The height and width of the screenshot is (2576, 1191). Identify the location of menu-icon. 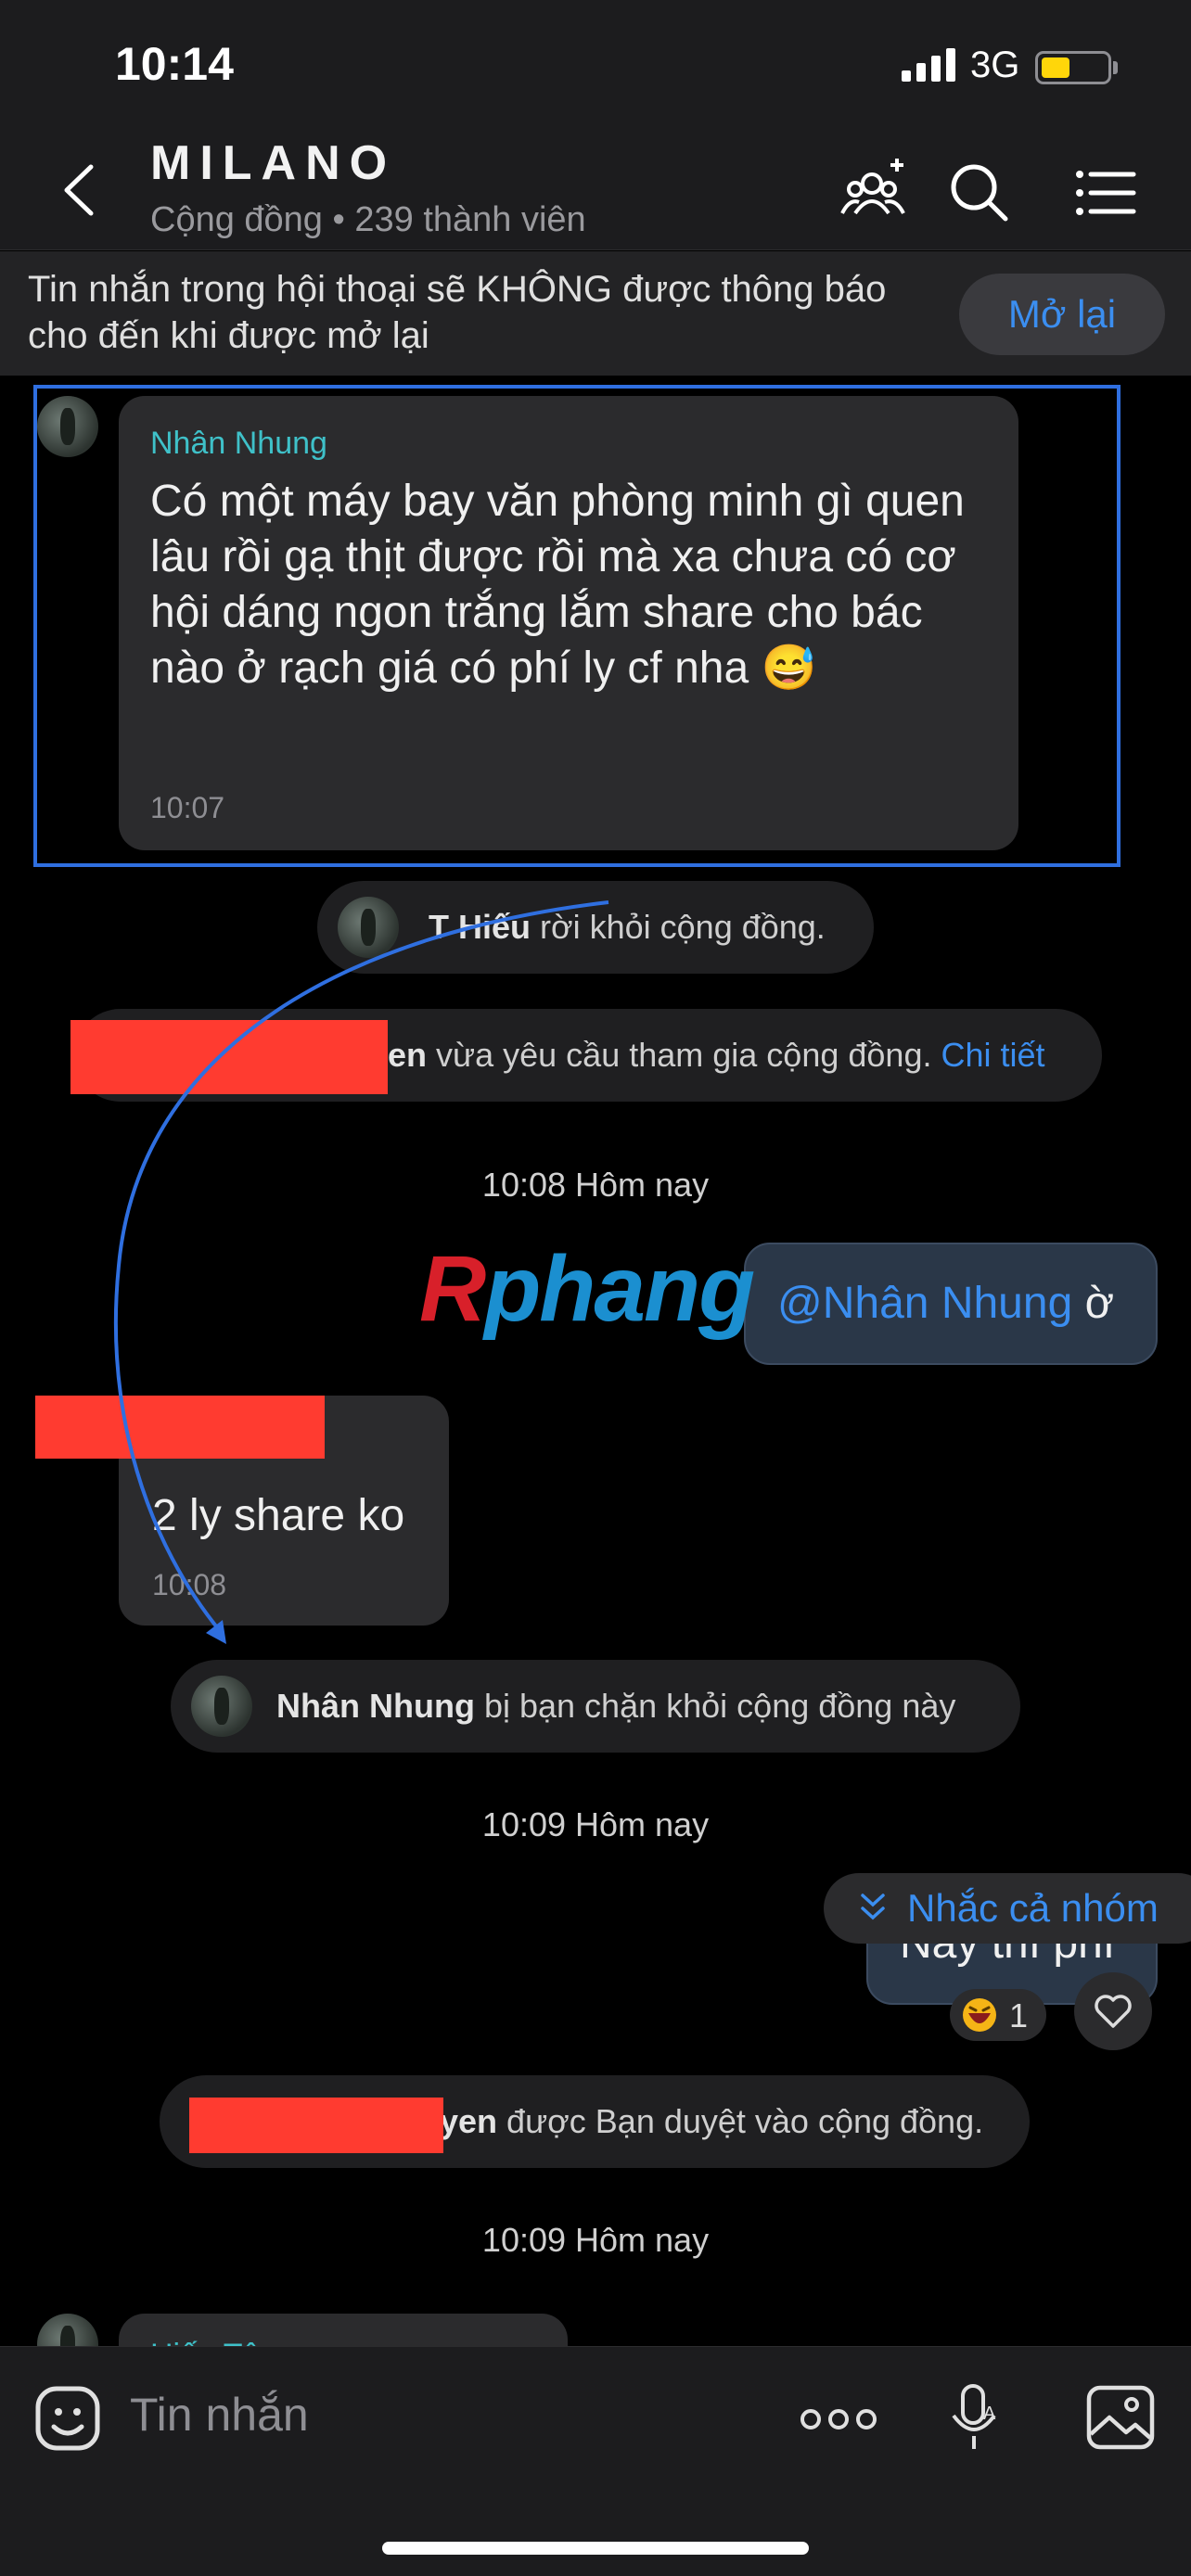
(1106, 193).